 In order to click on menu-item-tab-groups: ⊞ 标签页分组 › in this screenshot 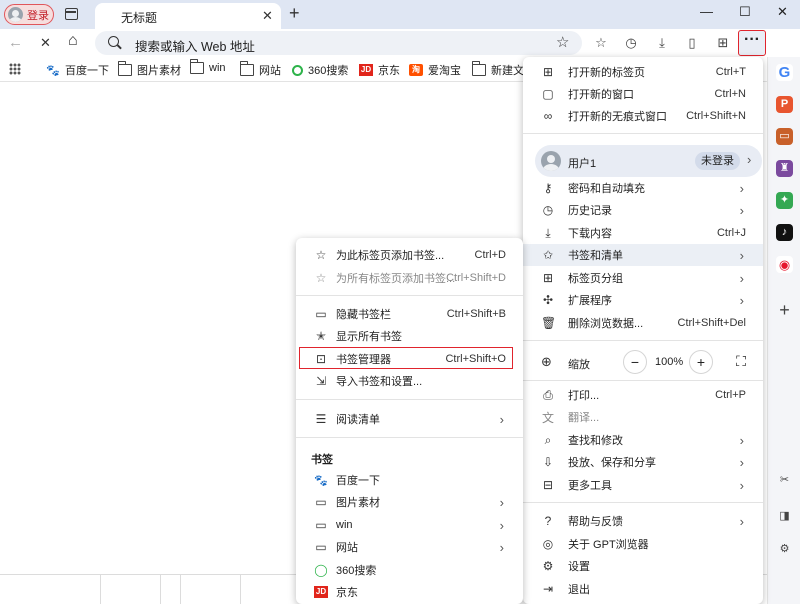, I will do `click(643, 278)`.